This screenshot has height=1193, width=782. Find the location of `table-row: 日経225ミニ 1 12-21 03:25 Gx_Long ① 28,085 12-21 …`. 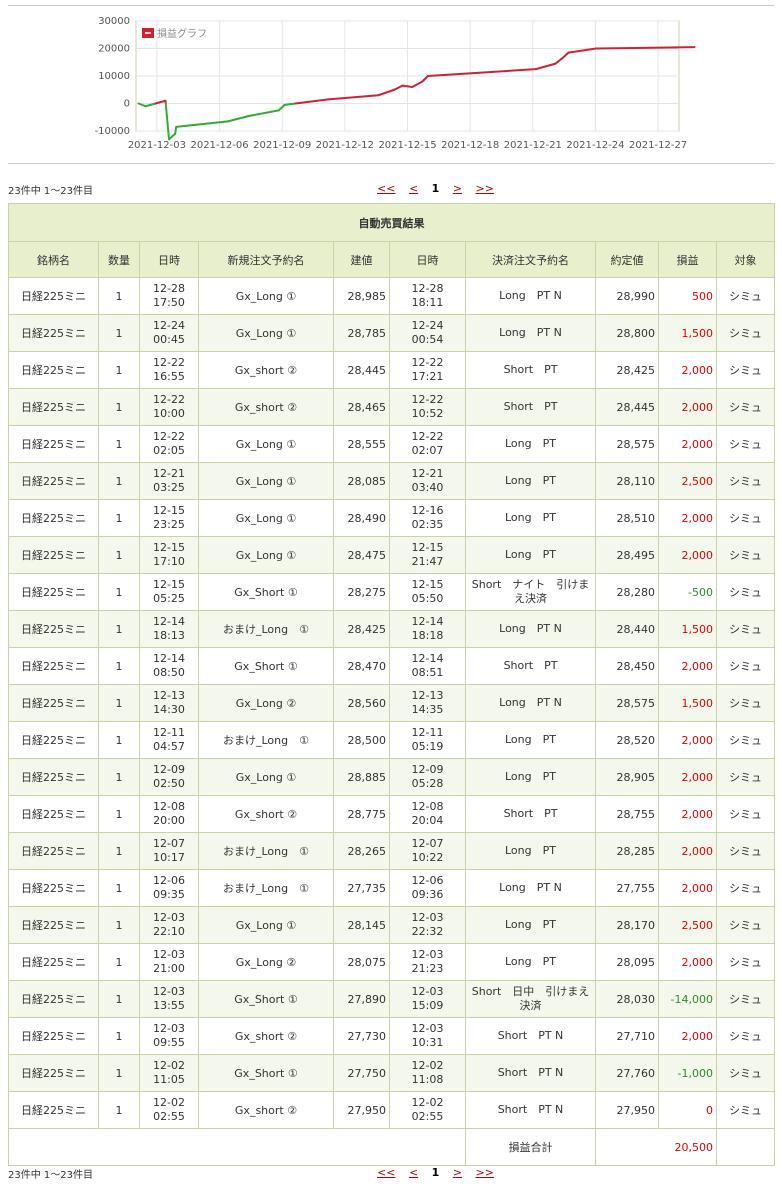

table-row: 日経225ミニ 1 12-21 03:25 Gx_Long ① 28,085 12-21 … is located at coordinates (392, 481).